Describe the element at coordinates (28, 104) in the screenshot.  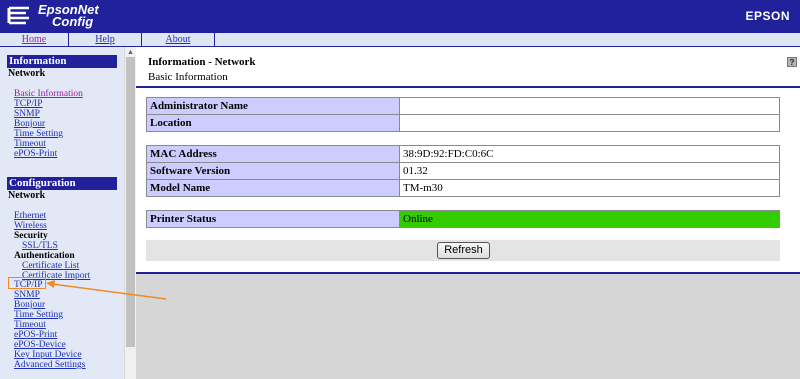
I see `sidebar-info-tcpip: TCP/IP` at that location.